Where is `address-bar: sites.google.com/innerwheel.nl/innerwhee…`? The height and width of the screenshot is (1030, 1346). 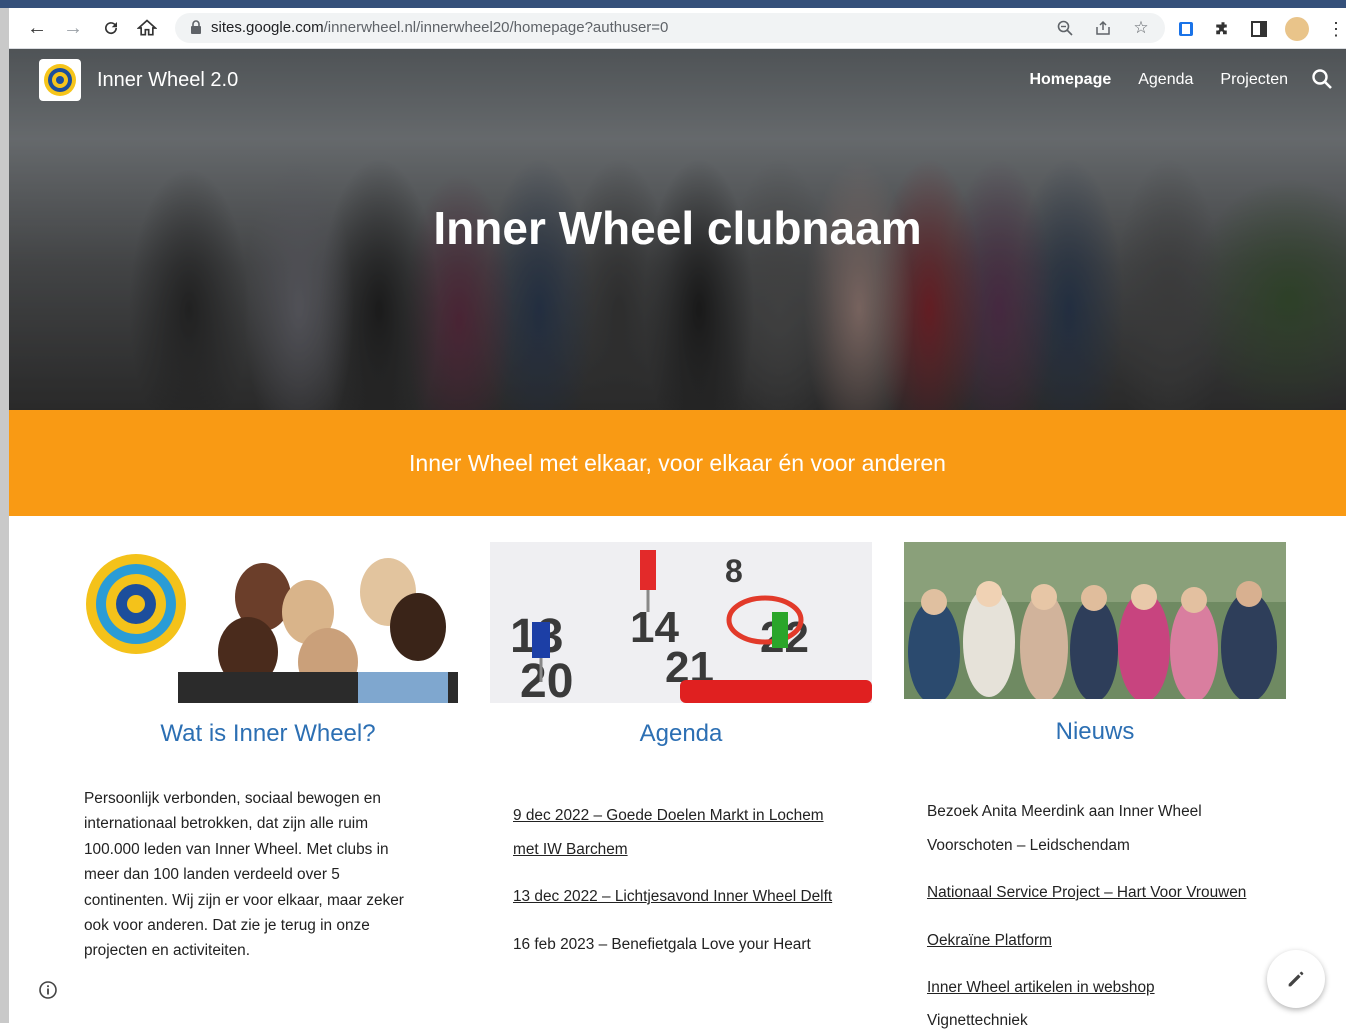 address-bar: sites.google.com/innerwheel.nl/innerwhee… is located at coordinates (670, 28).